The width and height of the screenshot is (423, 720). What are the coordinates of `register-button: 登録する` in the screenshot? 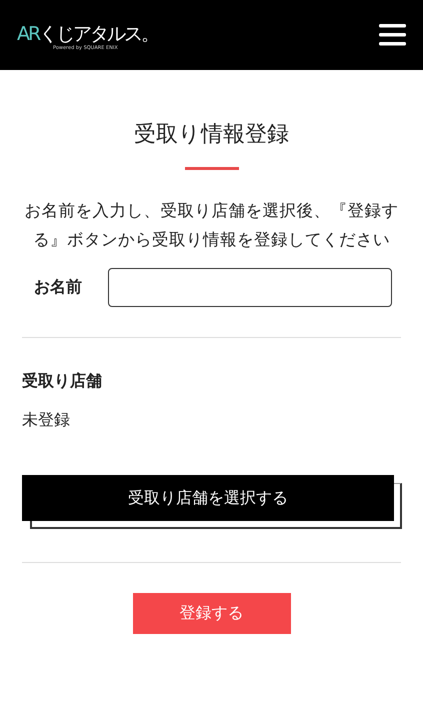 It's located at (211, 613).